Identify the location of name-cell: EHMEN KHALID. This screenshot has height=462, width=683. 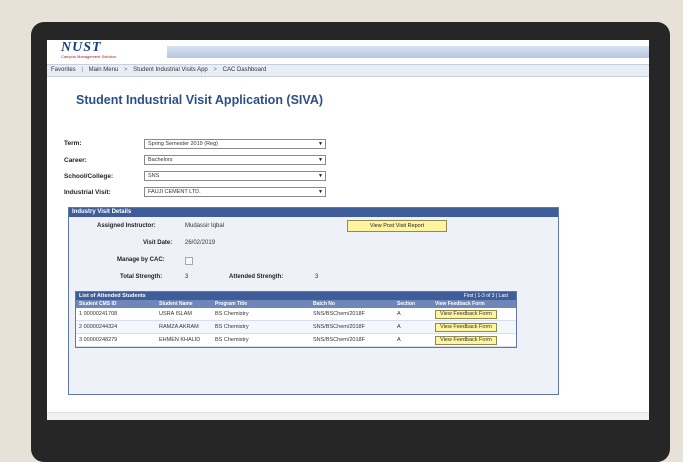
(180, 340).